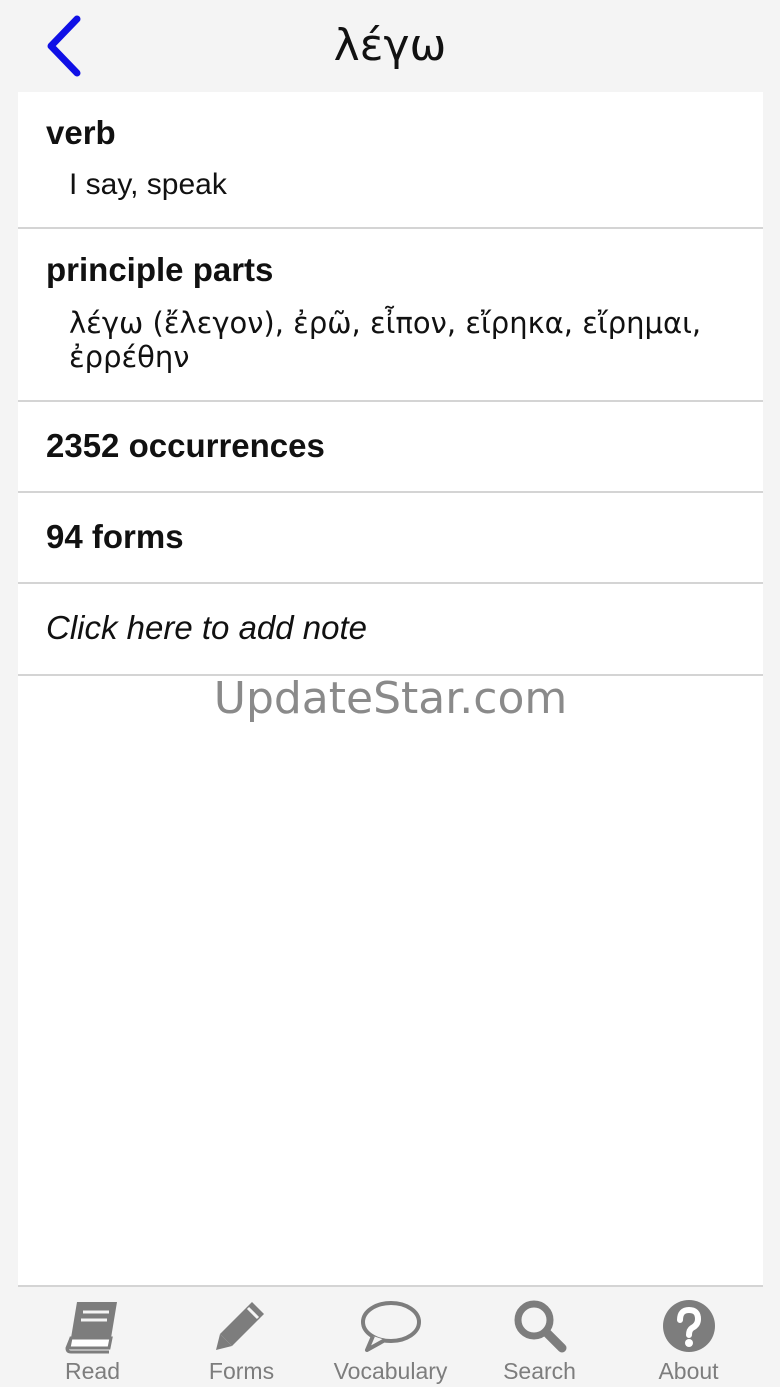 The width and height of the screenshot is (780, 1387). Describe the element at coordinates (390, 698) in the screenshot. I see `watermark-text: UpdateStar.com` at that location.